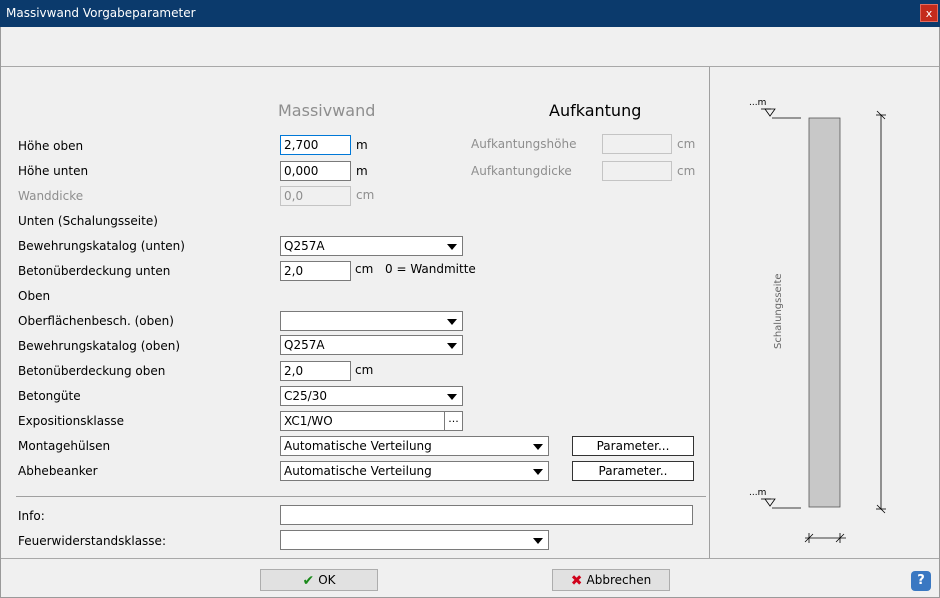  I want to click on wandmitte-note: 0 = Wandmitte, so click(430, 269).